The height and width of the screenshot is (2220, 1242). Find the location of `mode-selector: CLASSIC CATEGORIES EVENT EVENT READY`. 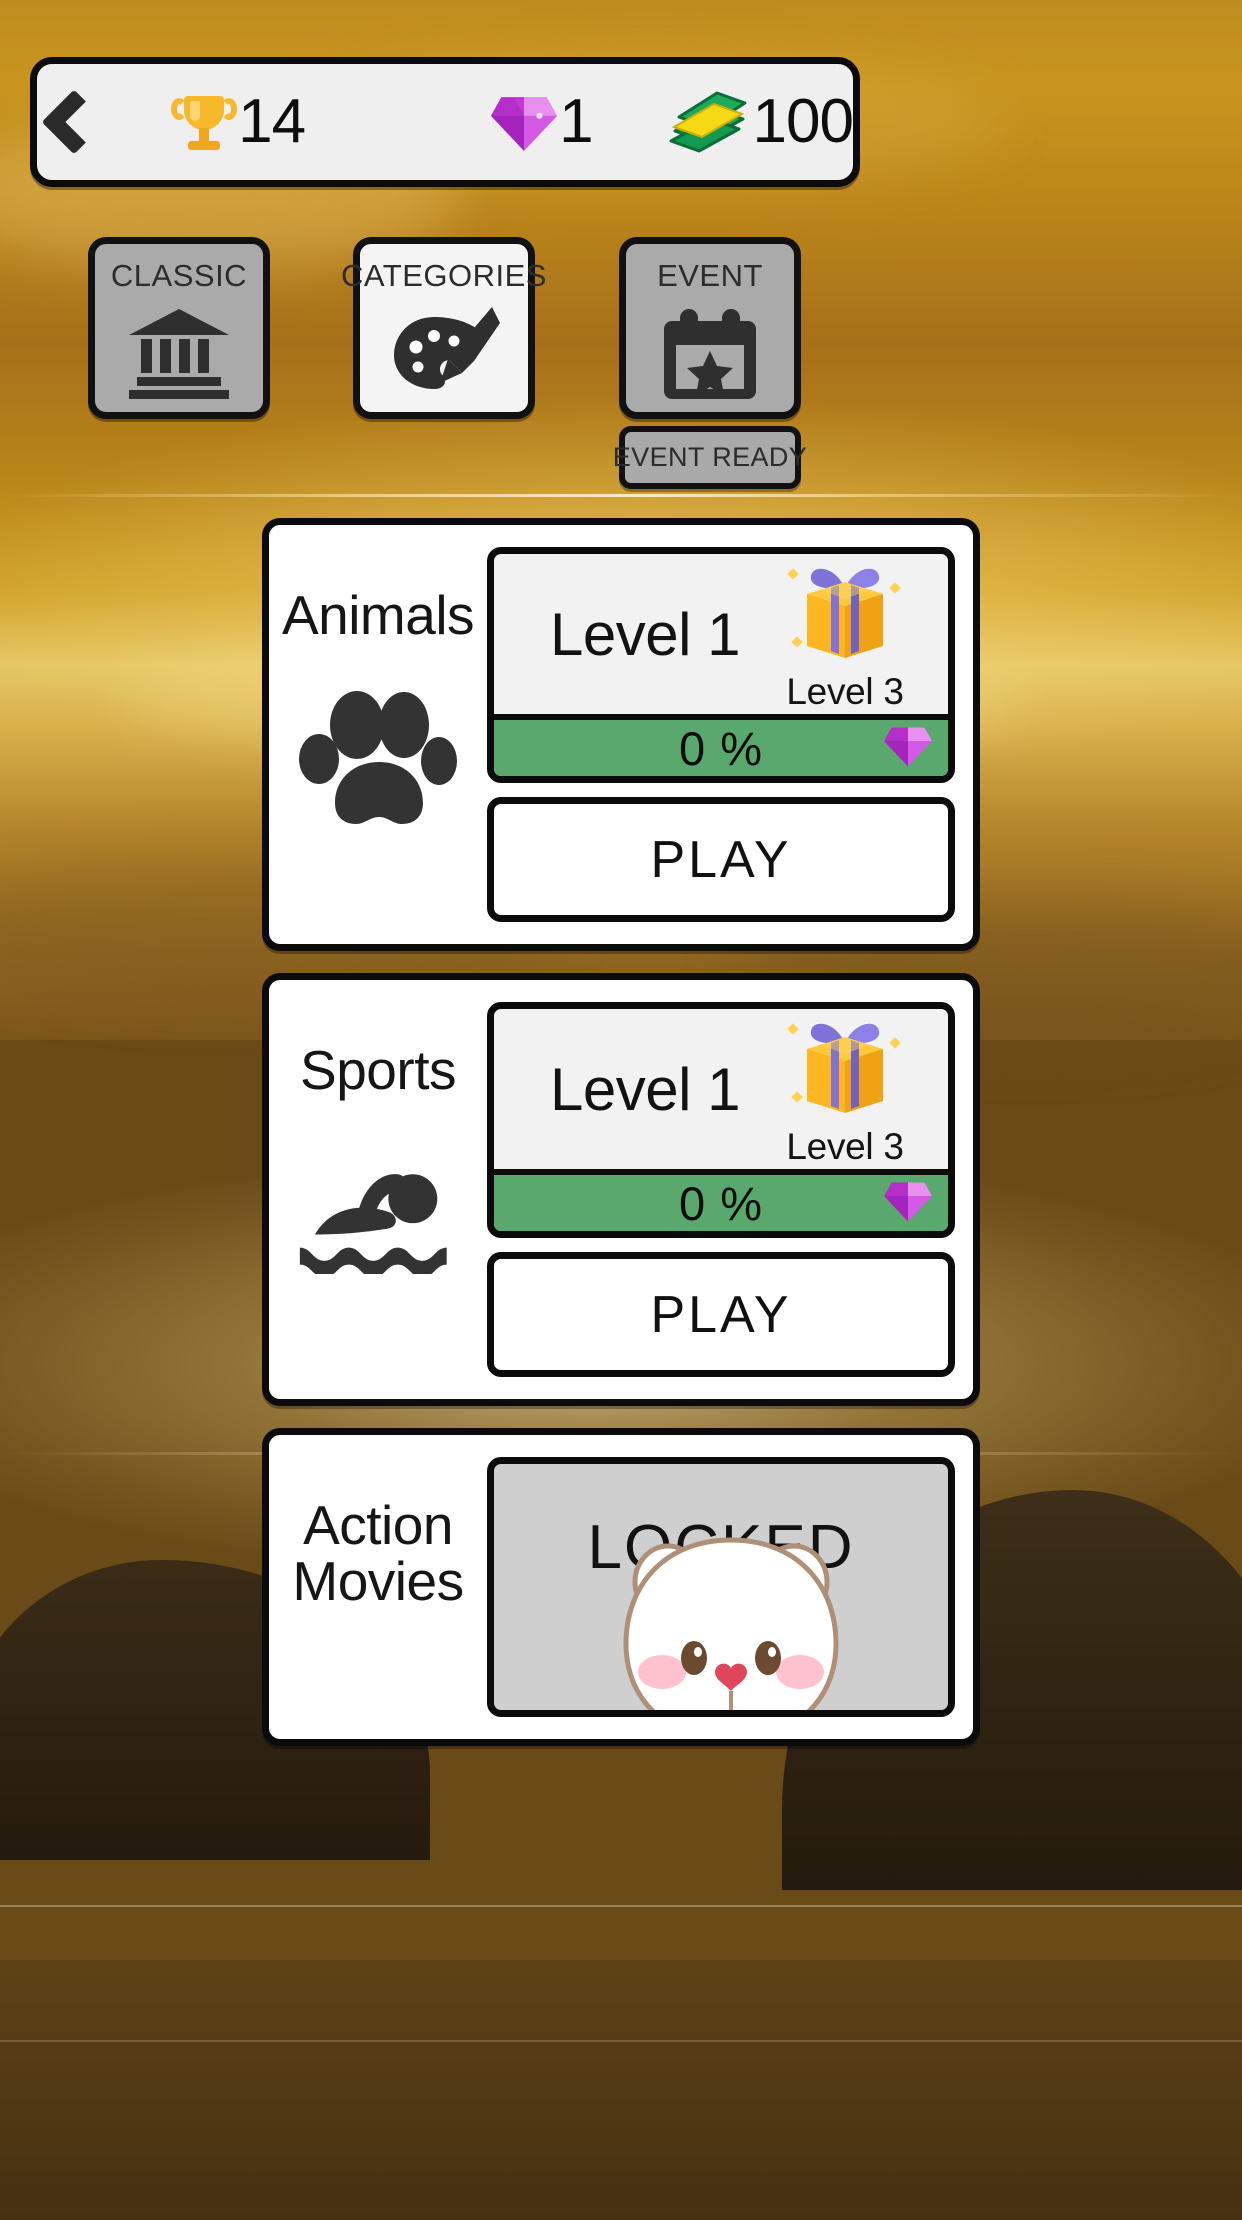

mode-selector: CLASSIC CATEGORIES EVENT EVENT READY is located at coordinates (621, 363).